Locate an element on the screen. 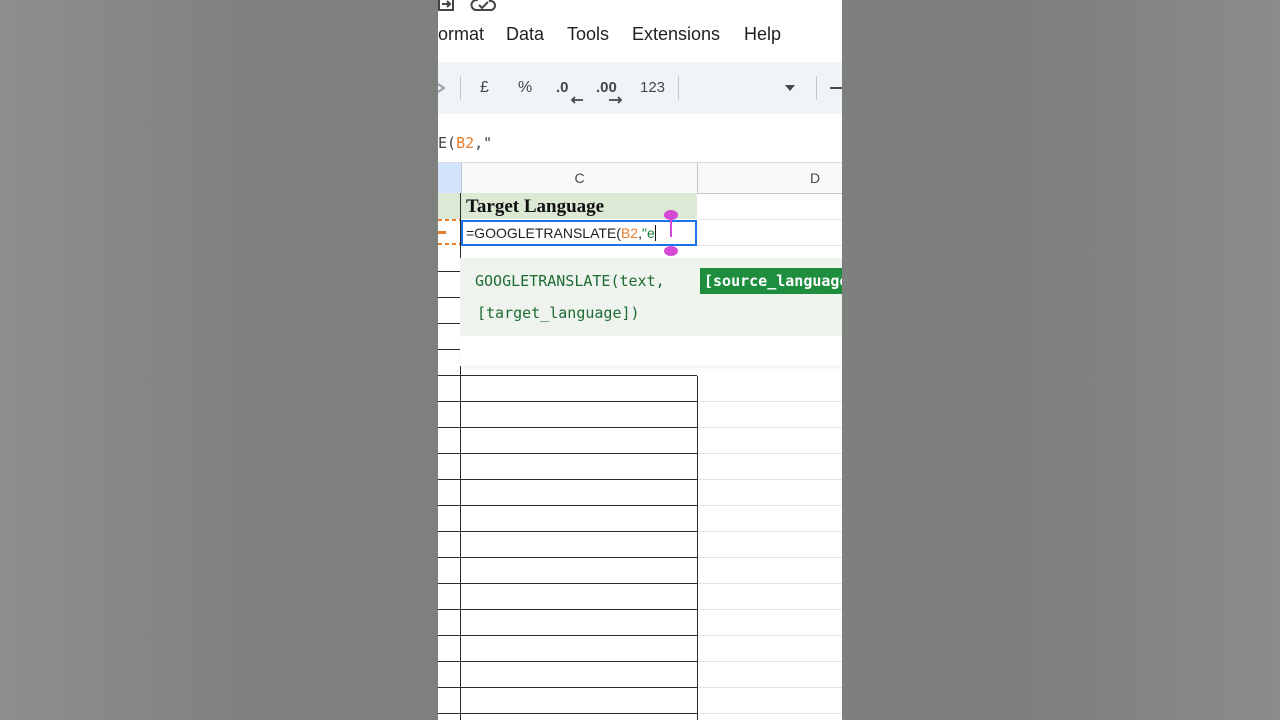  arrow-right-icon is located at coordinates (616, 100).